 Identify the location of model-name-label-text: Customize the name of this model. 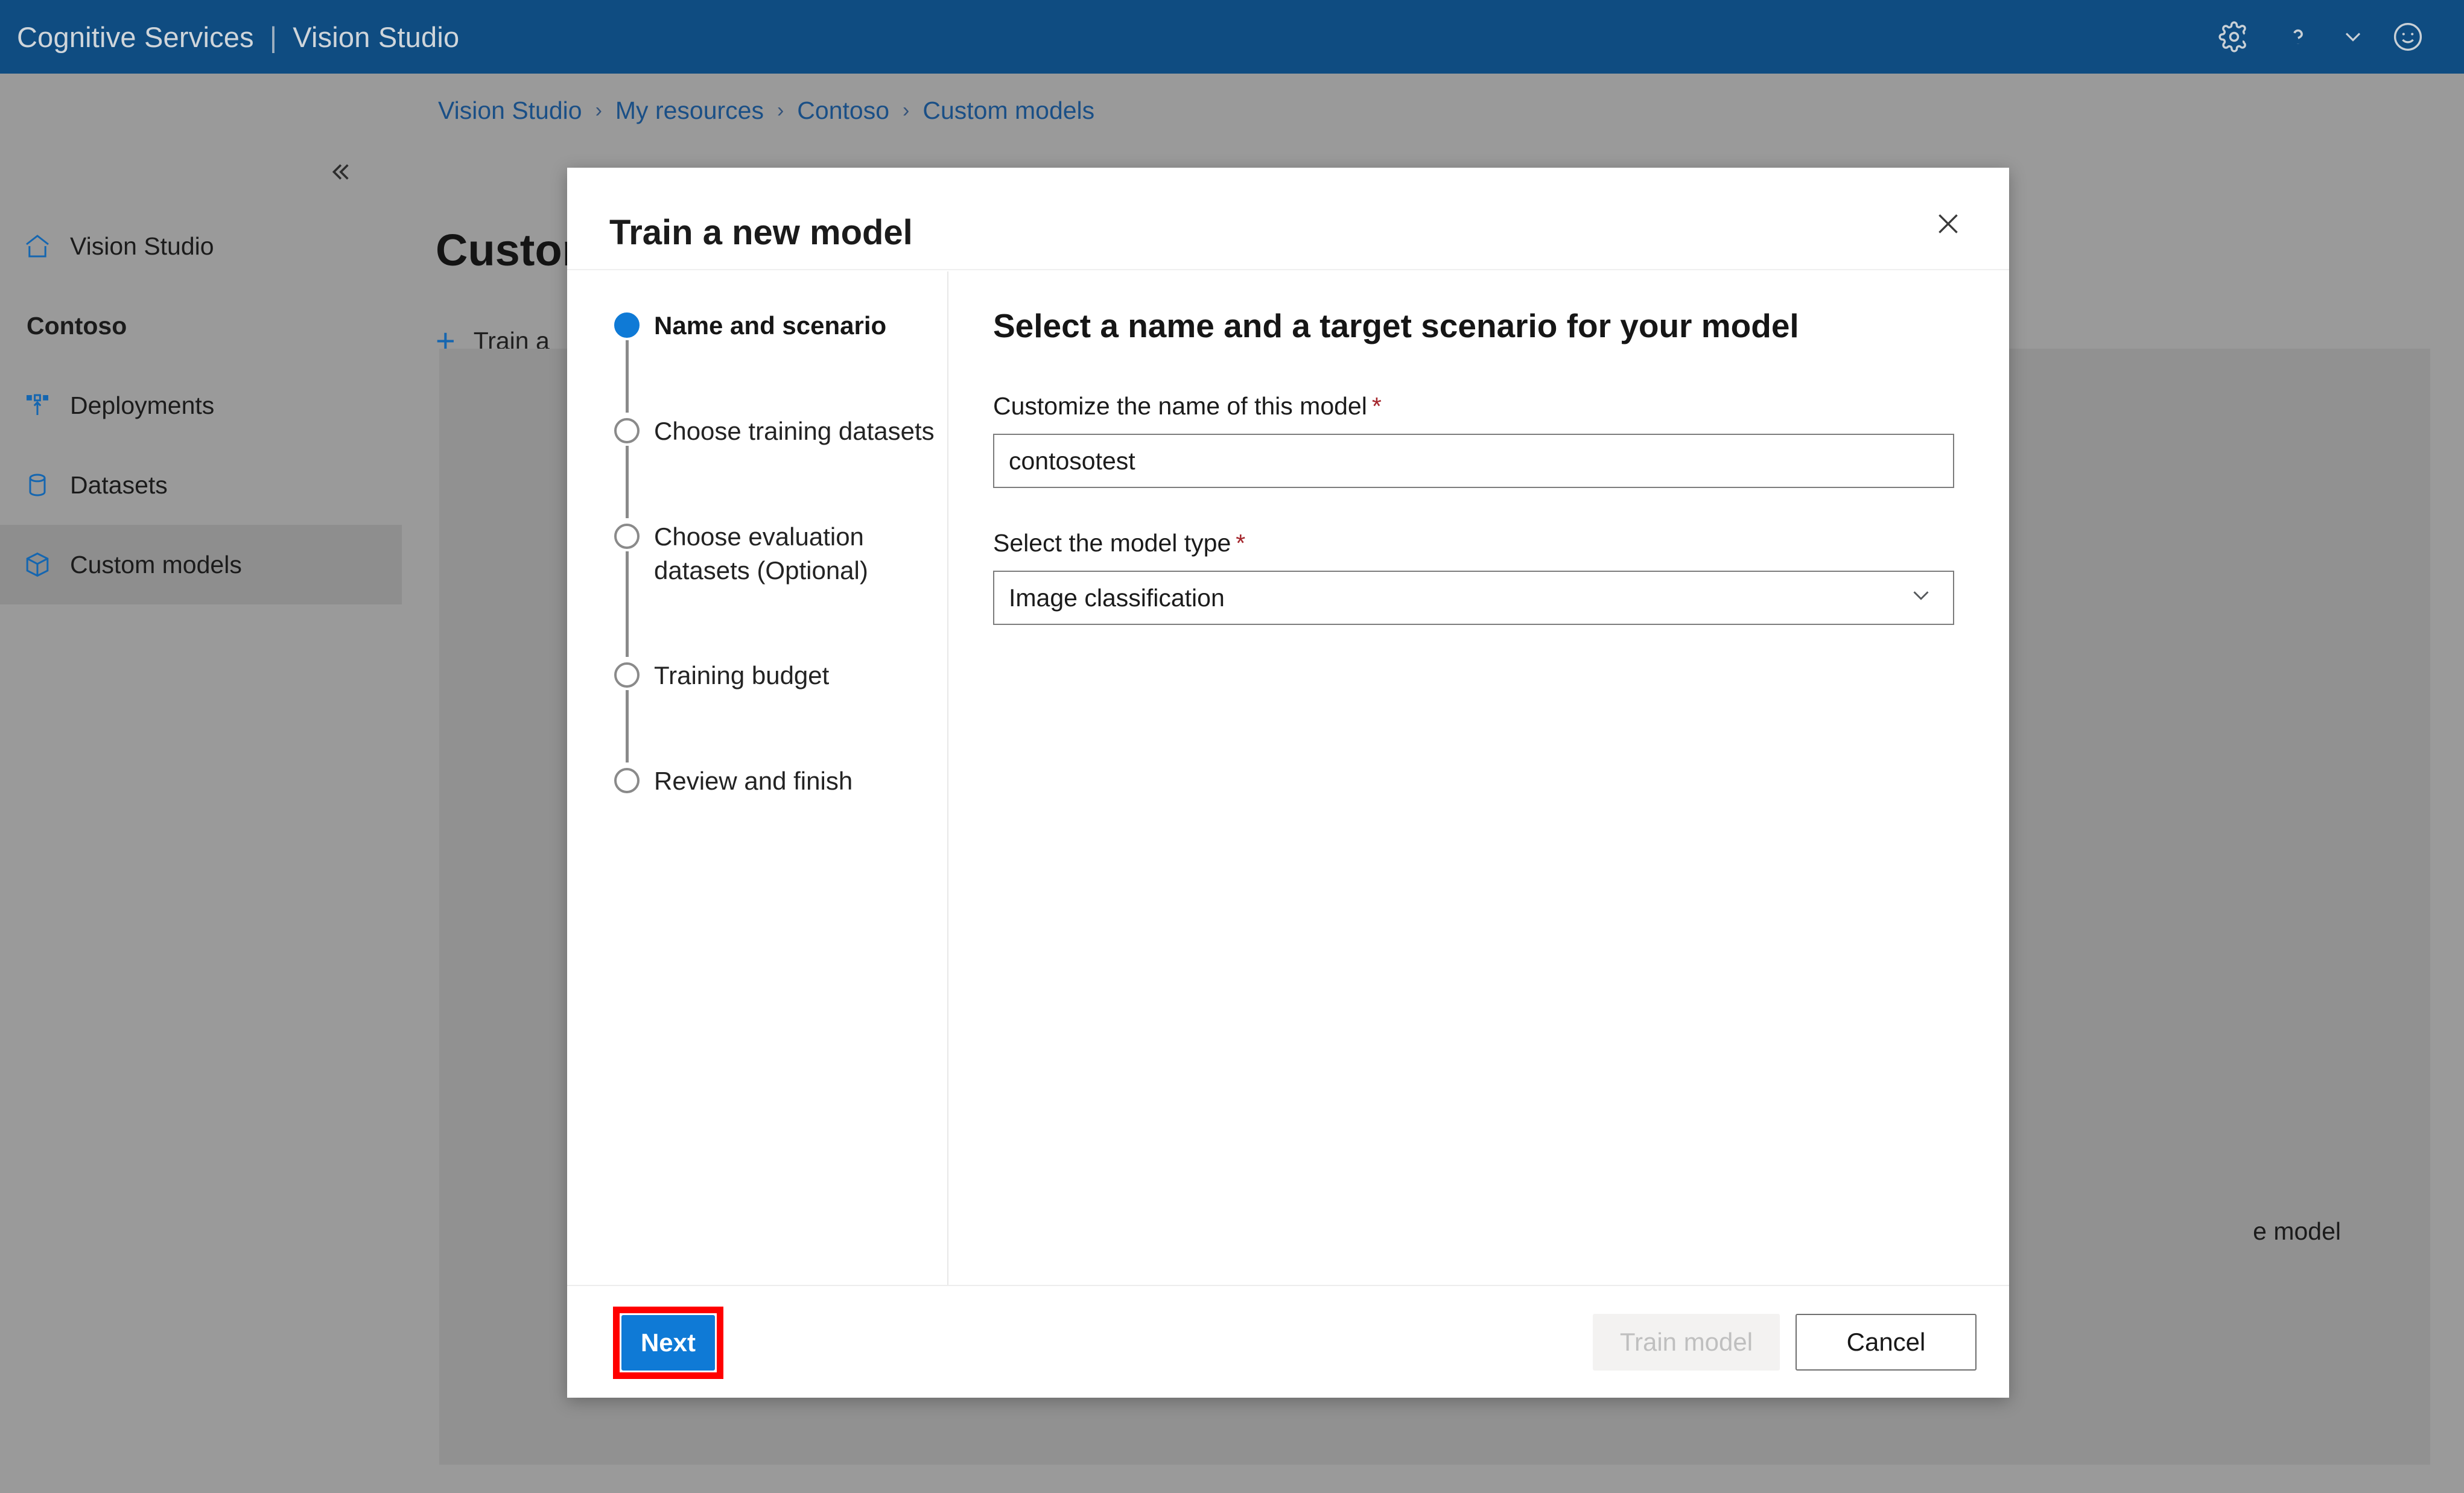
(1180, 406).